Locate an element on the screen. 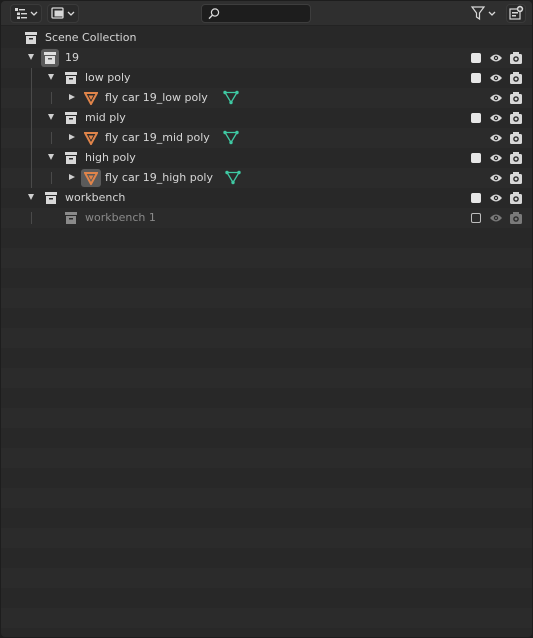 This screenshot has height=638, width=533. collection-row-workbench: workbench is located at coordinates (266, 198).